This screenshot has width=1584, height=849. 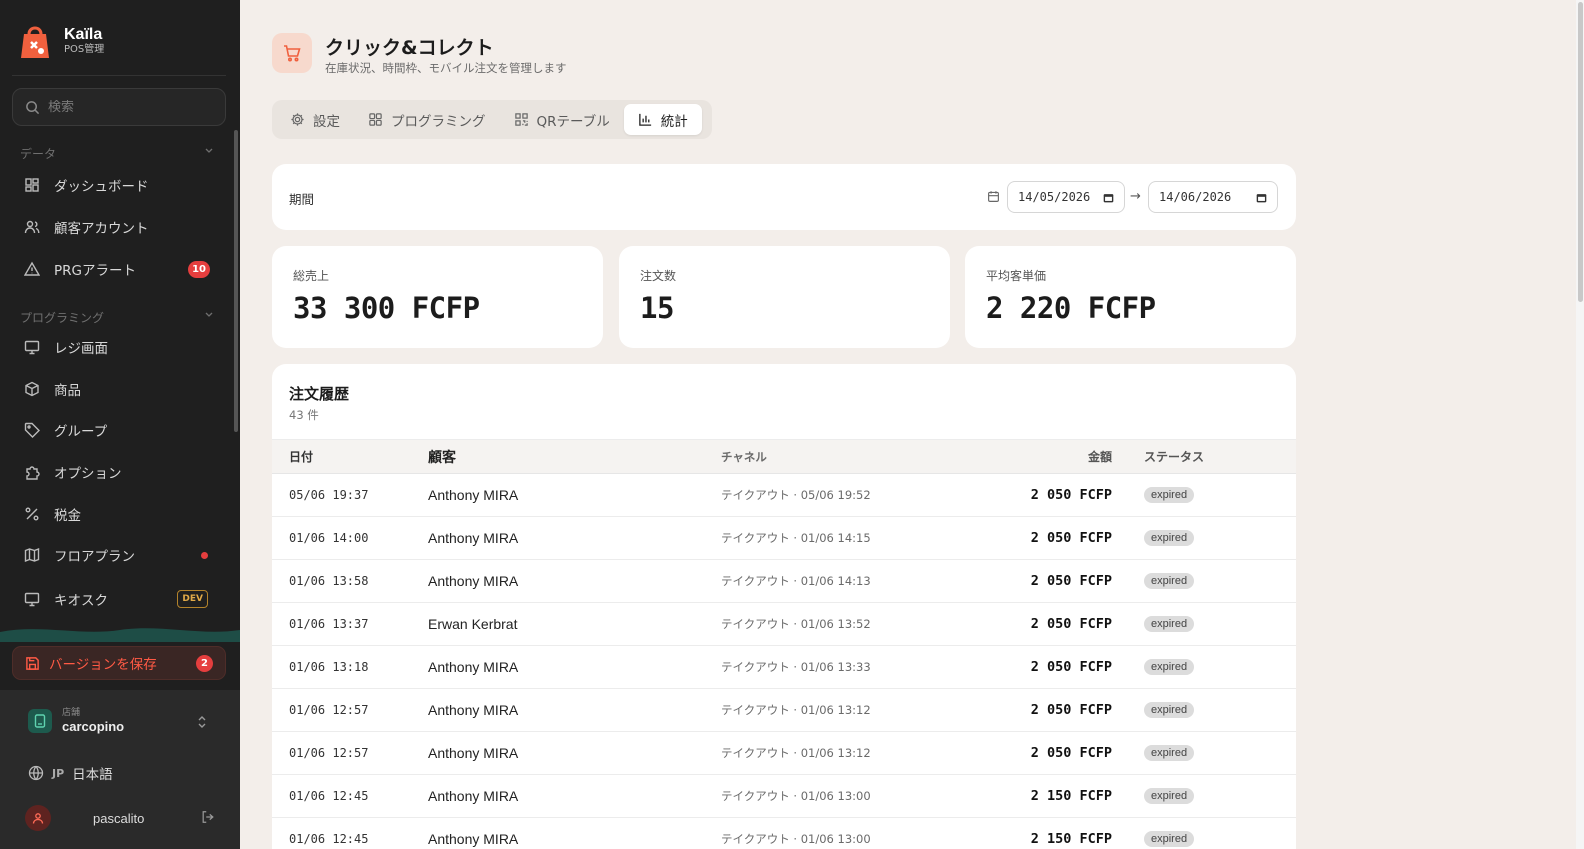 I want to click on tab-bar: 設定 プログラミング QRテーブル 統計, so click(x=492, y=119).